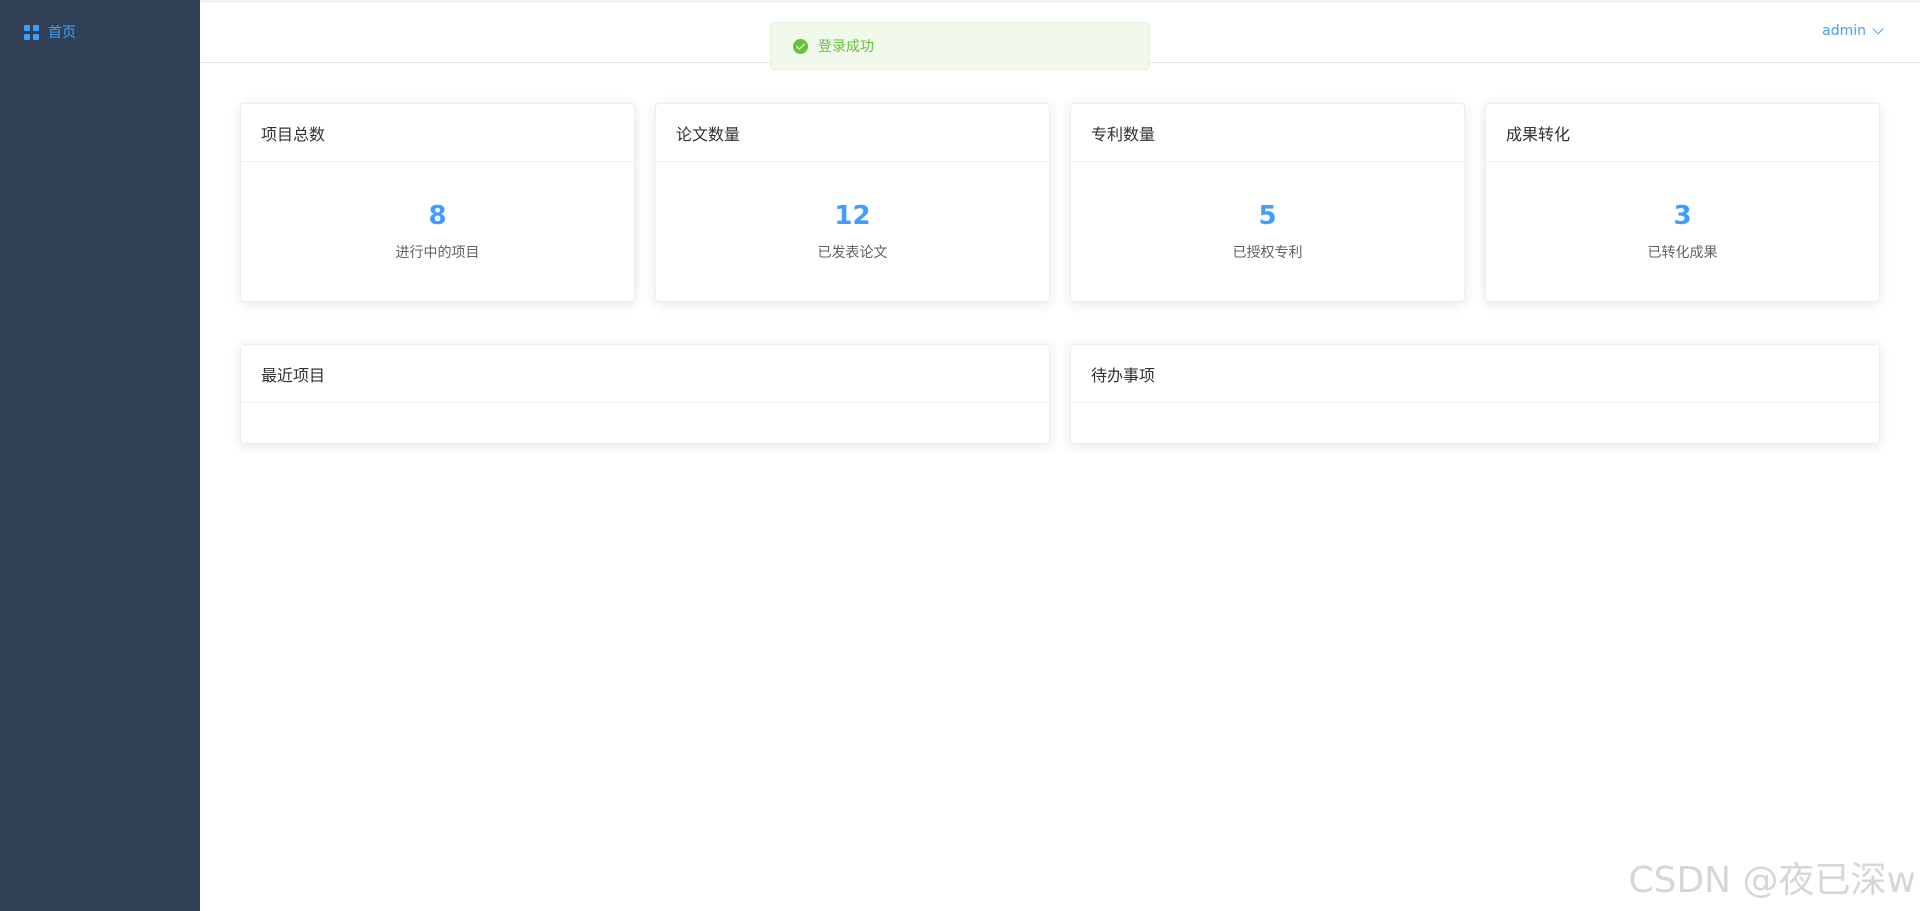 Image resolution: width=1920 pixels, height=911 pixels. Describe the element at coordinates (960, 46) in the screenshot. I see `success-toast: 登录成功` at that location.